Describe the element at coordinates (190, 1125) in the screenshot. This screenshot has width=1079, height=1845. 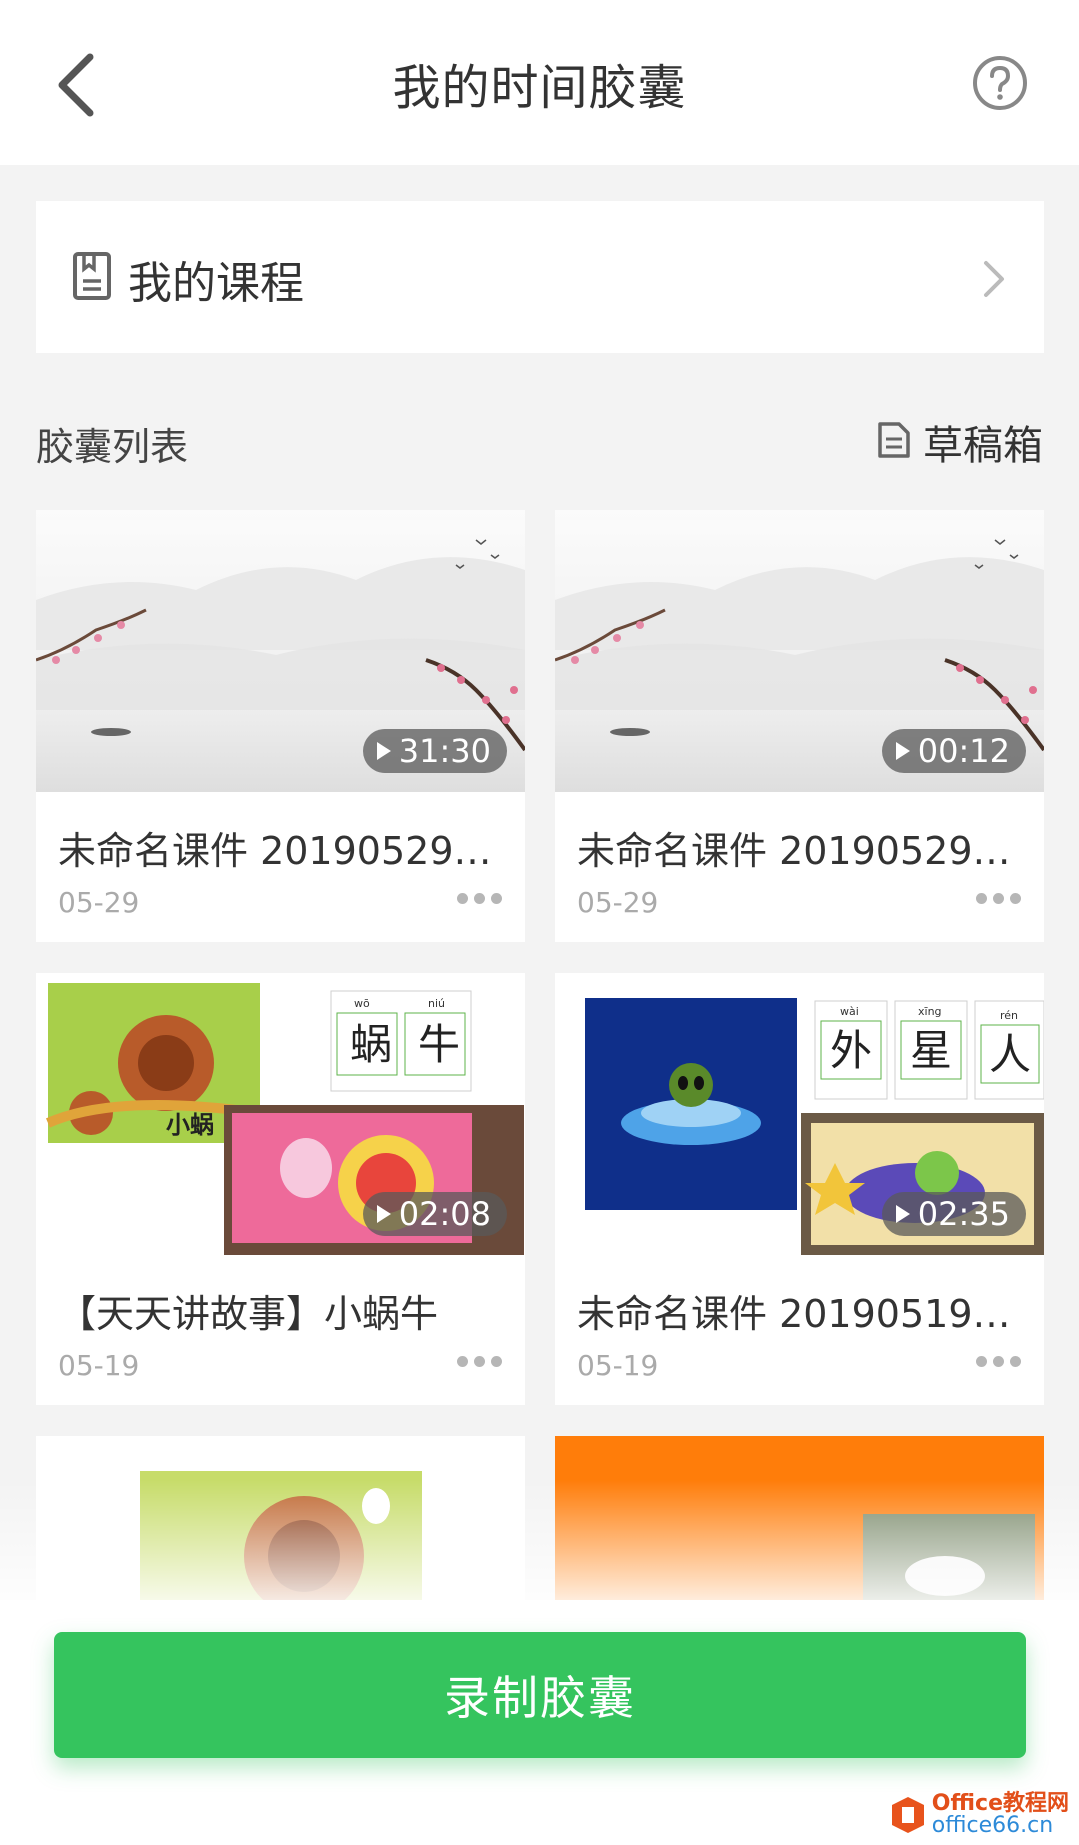
I see `thumbnail-text: 小蜗` at that location.